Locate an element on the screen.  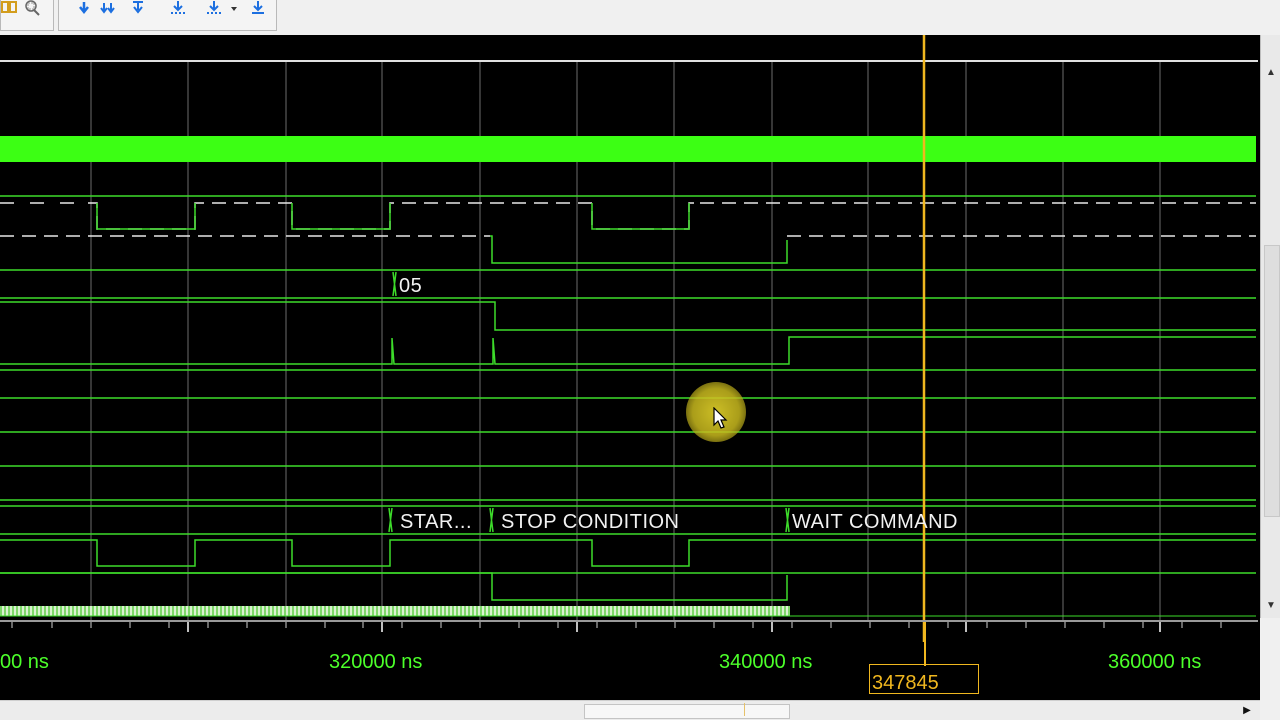
add-marker-icon is located at coordinates (178, 8).